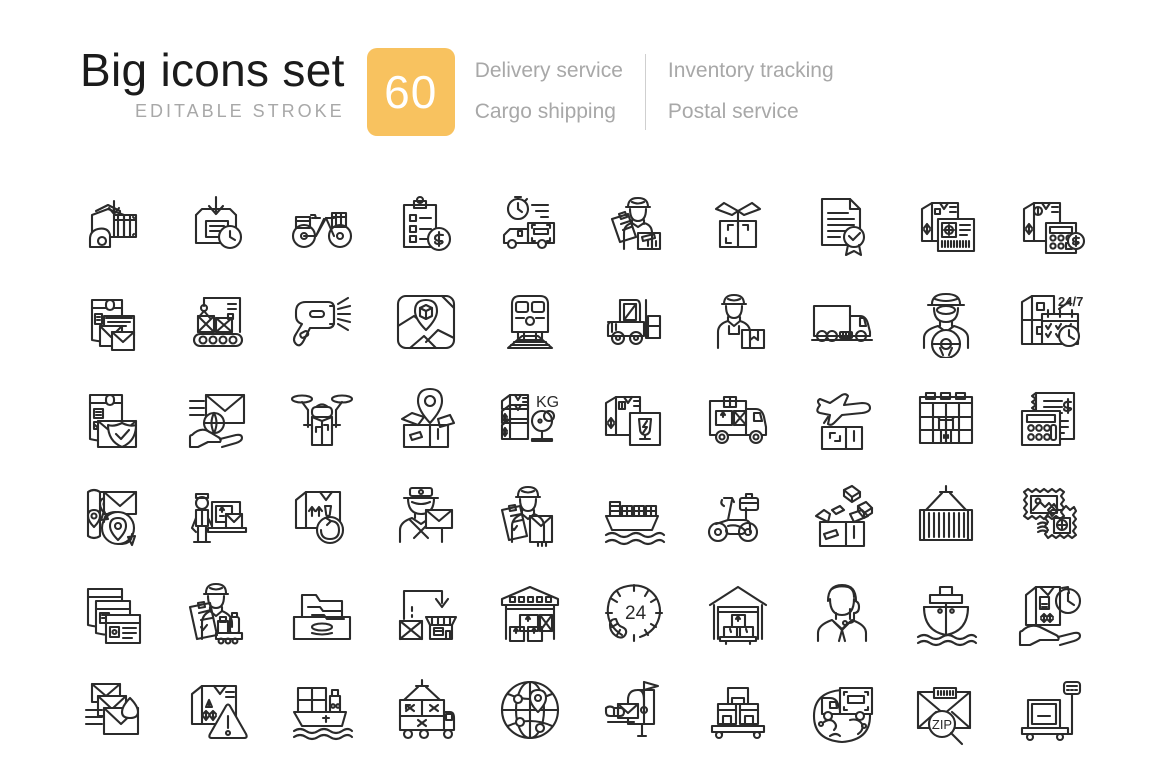 Image resolution: width=1160 pixels, height=772 pixels. Describe the element at coordinates (944, 715) in the screenshot. I see `zip-code-search-icon: ZIP` at that location.